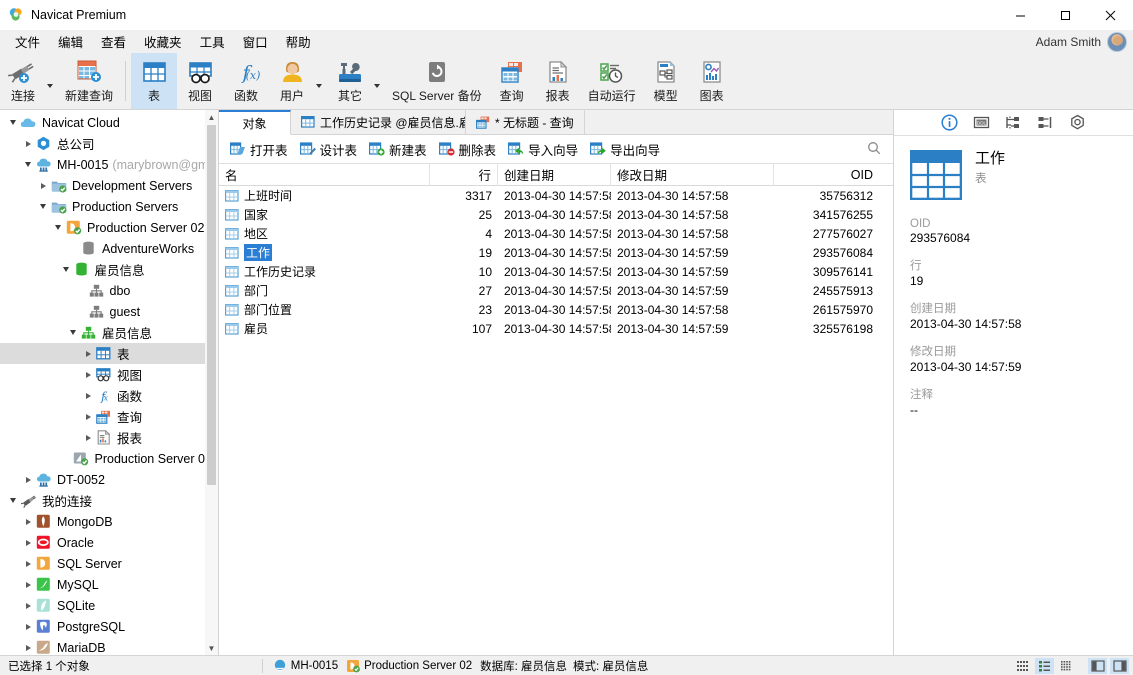 The width and height of the screenshot is (1133, 675). I want to click on column-header-oid: OID, so click(826, 175).